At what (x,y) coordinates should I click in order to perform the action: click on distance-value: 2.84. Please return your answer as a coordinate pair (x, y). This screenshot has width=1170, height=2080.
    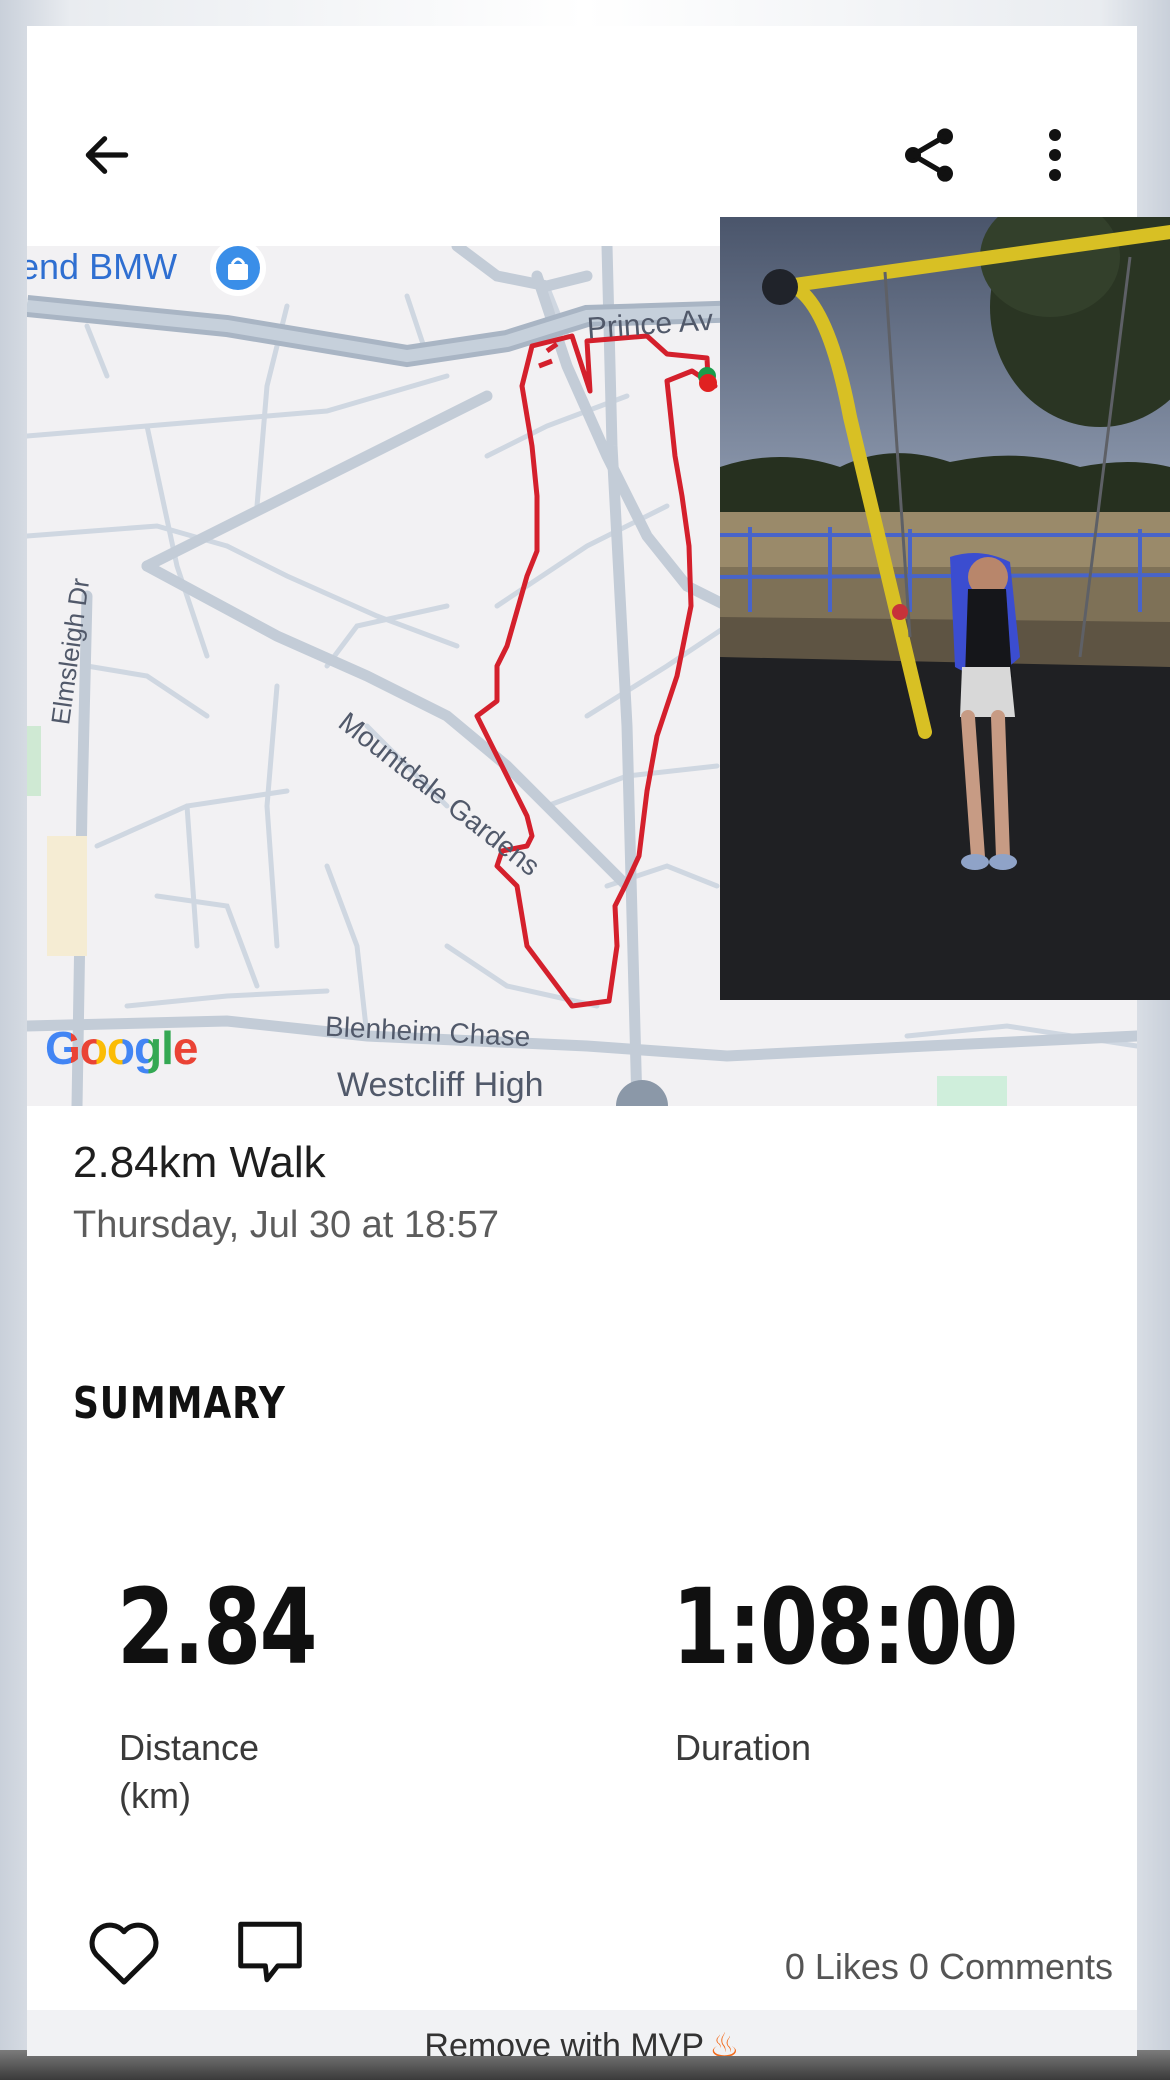
    Looking at the image, I should click on (217, 1627).